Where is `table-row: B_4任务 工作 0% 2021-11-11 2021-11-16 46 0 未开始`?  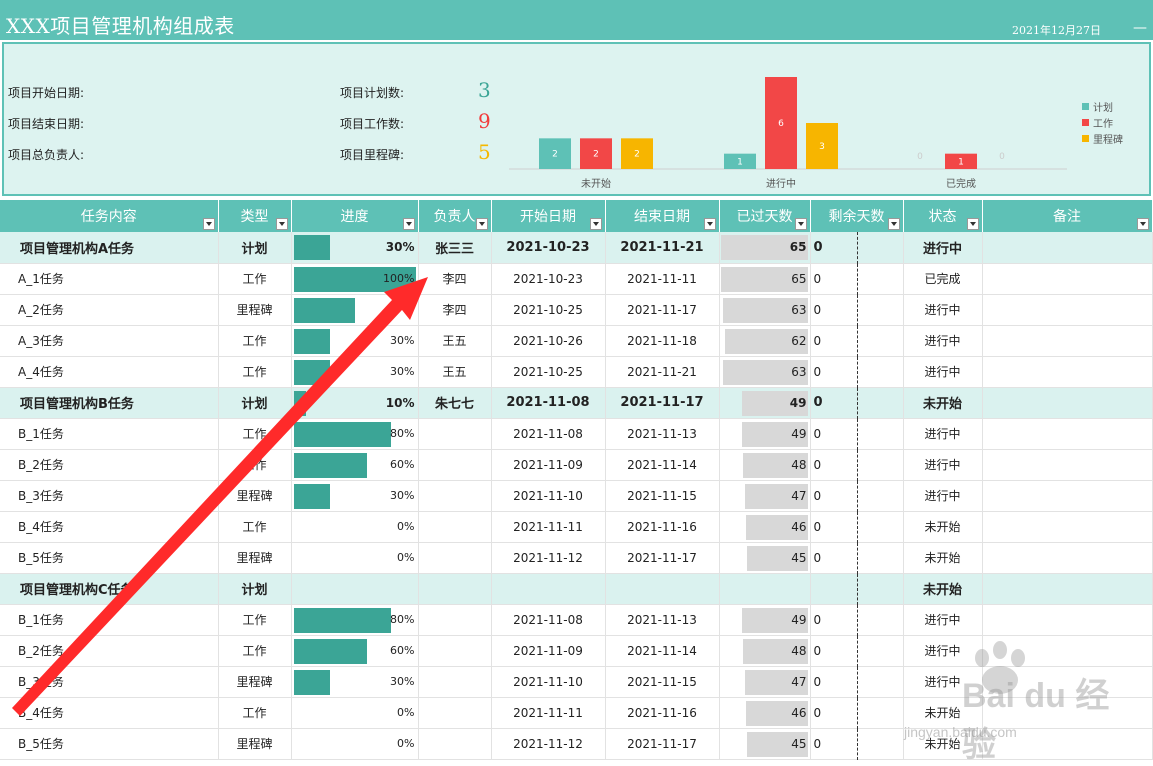
table-row: B_4任务 工作 0% 2021-11-11 2021-11-16 46 0 未开始 is located at coordinates (576, 713).